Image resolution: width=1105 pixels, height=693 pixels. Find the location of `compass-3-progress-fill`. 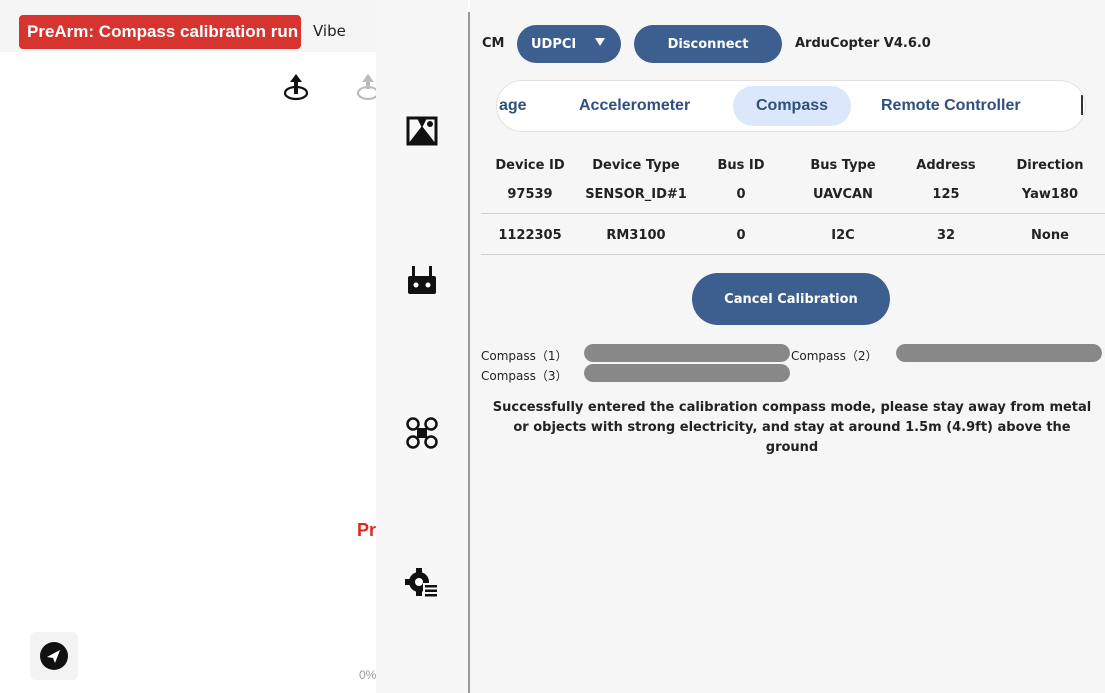

compass-3-progress-fill is located at coordinates (687, 373).